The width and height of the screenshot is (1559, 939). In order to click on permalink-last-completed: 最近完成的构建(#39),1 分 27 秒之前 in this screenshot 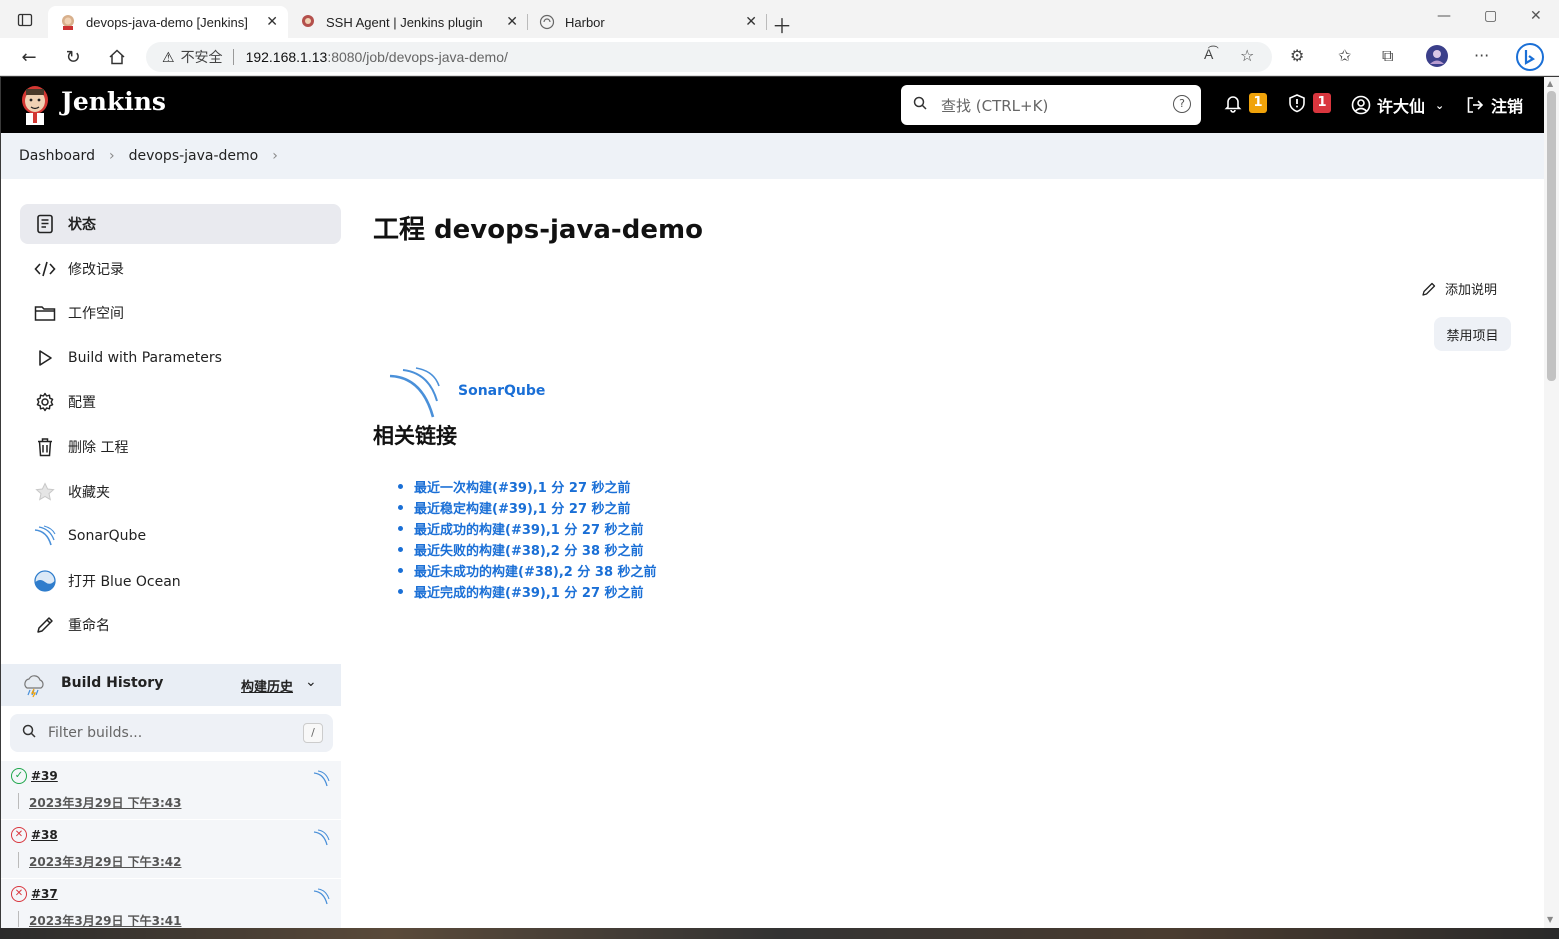, I will do `click(527, 591)`.